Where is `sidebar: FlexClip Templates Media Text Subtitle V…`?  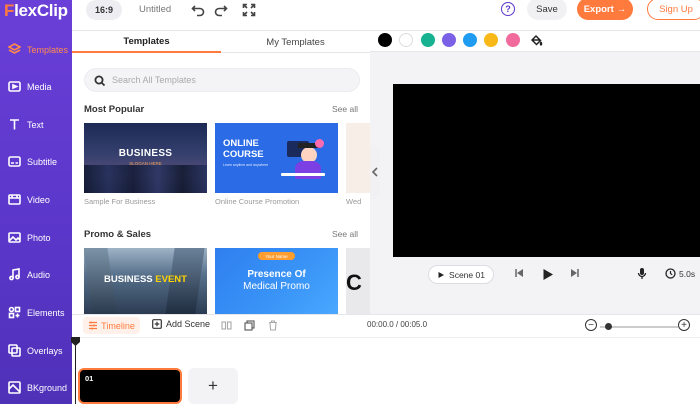 sidebar: FlexClip Templates Media Text Subtitle V… is located at coordinates (36, 202).